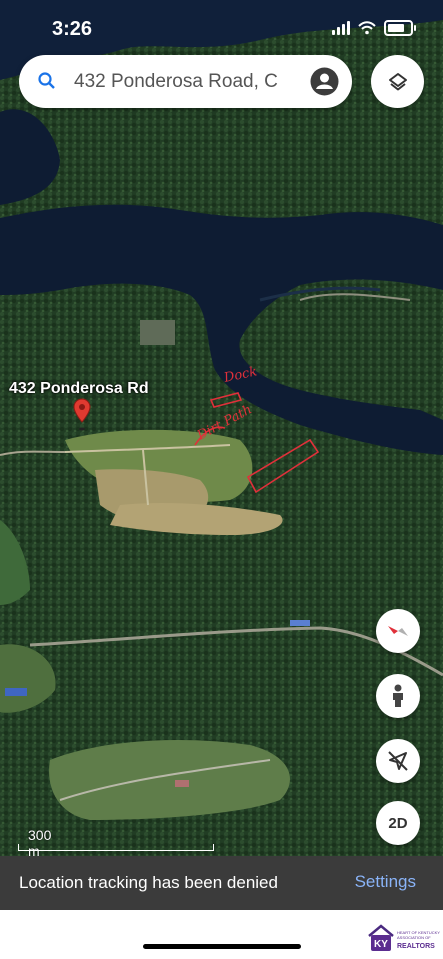 The height and width of the screenshot is (959, 443). I want to click on scale-label: 300 m, so click(40, 843).